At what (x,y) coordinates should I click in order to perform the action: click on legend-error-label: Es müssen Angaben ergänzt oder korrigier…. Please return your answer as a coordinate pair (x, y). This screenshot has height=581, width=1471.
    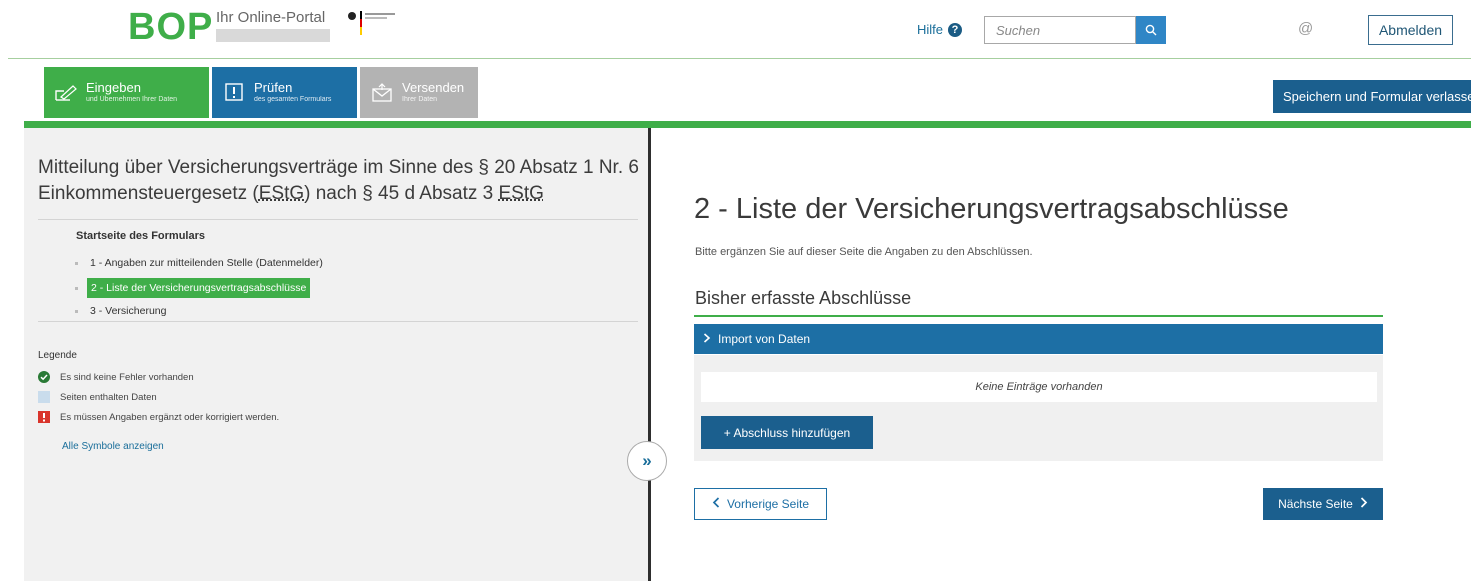
    Looking at the image, I should click on (170, 417).